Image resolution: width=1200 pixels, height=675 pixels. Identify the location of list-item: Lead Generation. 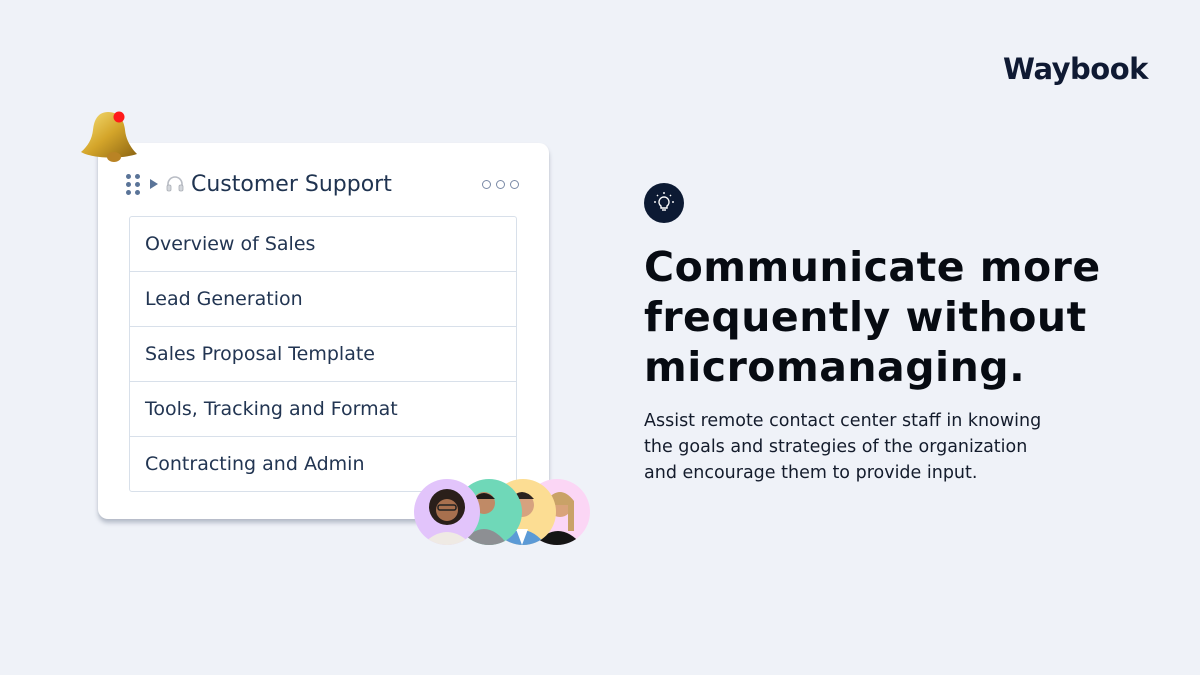
(323, 299).